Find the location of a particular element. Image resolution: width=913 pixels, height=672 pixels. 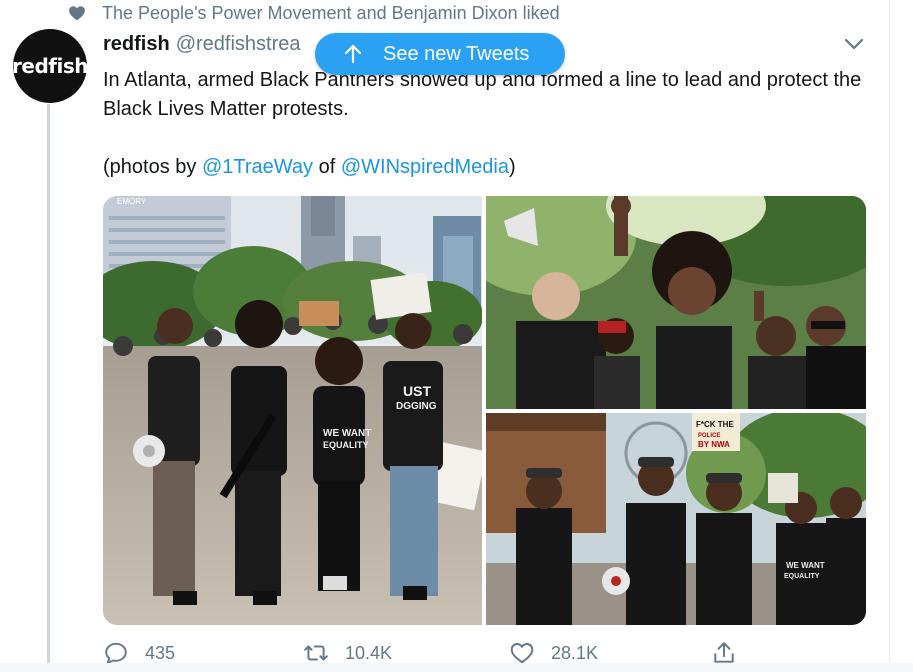

credit-middle: of is located at coordinates (327, 167).